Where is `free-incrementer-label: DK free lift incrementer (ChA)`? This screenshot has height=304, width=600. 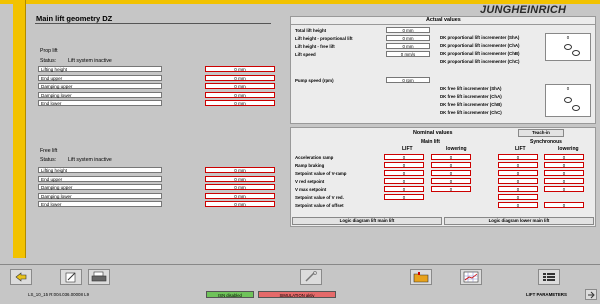
free-incrementer-label: DK free lift incrementer (ChA) is located at coordinates (471, 96).